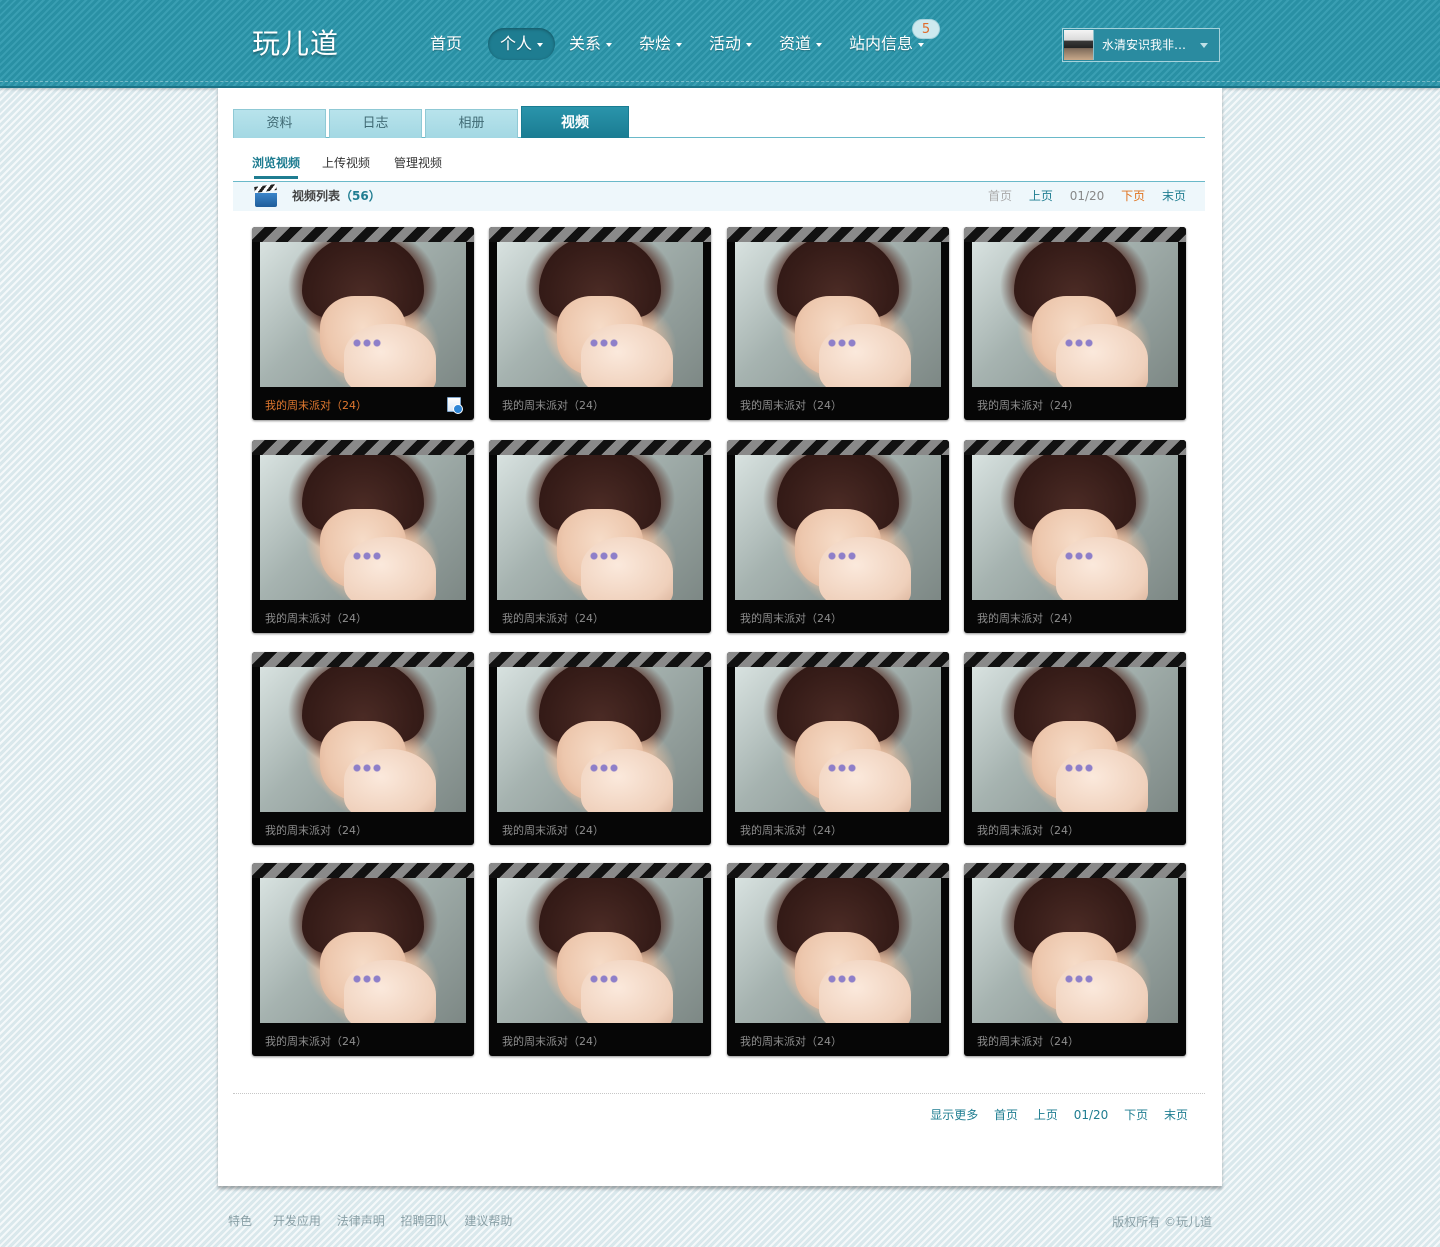 The image size is (1440, 1247). I want to click on nav-item-home: 首页, so click(446, 44).